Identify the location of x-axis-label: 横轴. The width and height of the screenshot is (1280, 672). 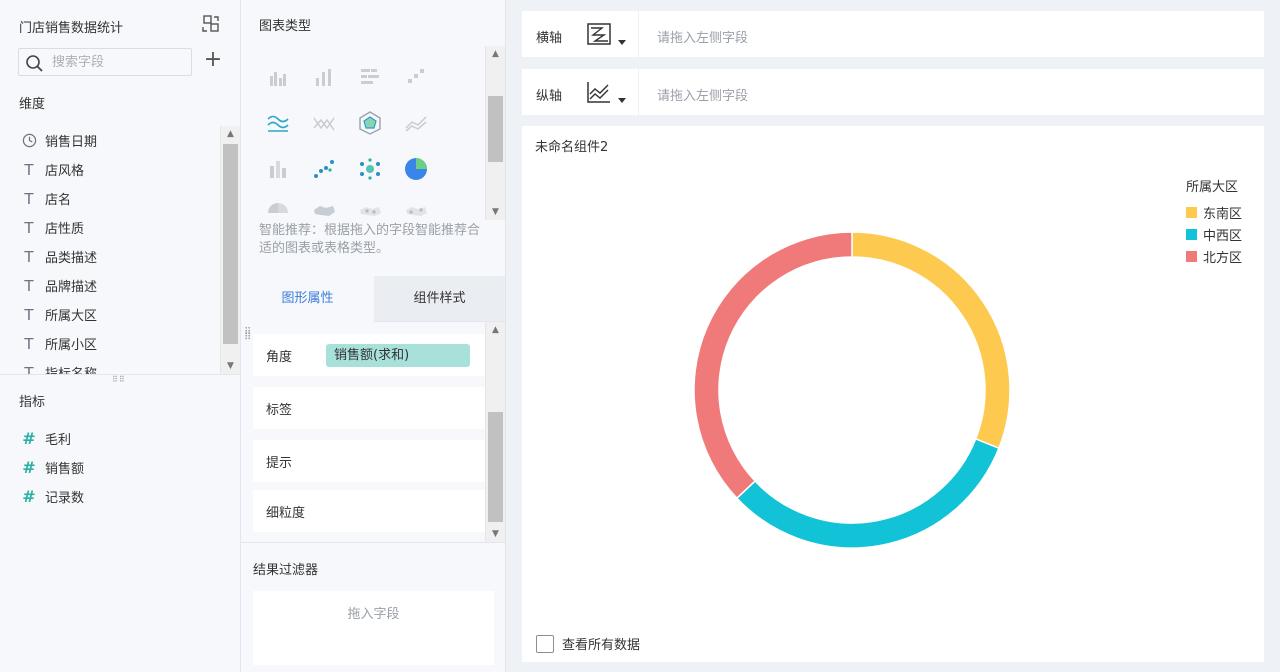
(549, 38).